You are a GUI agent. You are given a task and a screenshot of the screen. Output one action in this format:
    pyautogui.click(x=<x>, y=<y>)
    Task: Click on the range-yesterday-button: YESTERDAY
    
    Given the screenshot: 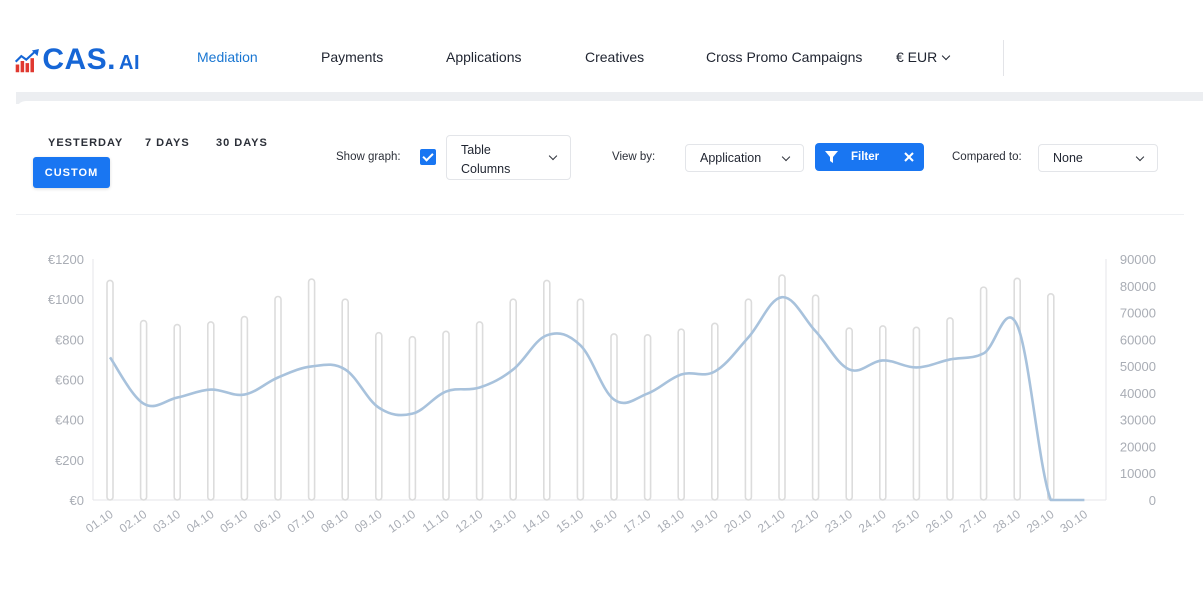 What is the action you would take?
    pyautogui.click(x=85, y=143)
    